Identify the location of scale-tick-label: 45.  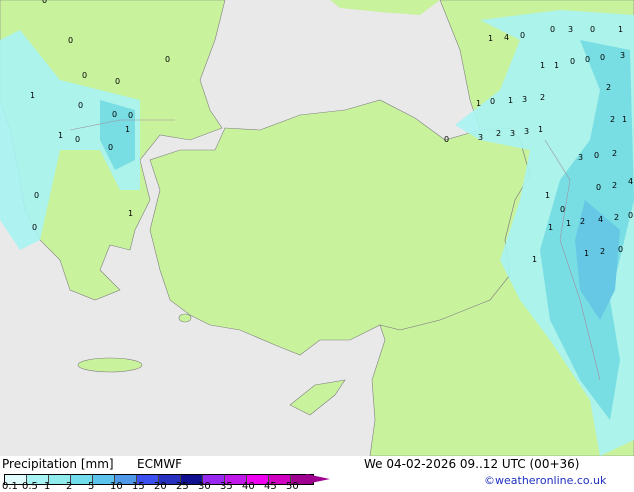
(270, 486).